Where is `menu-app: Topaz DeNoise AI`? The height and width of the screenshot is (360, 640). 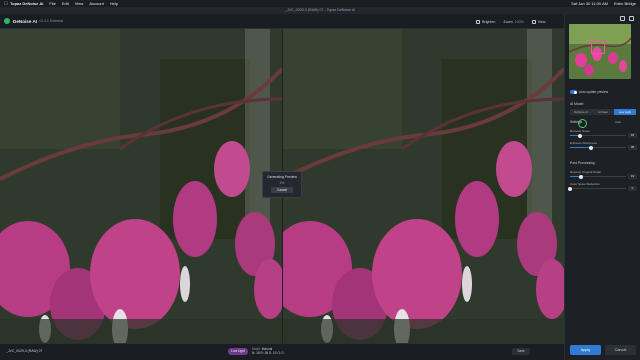 menu-app: Topaz DeNoise AI is located at coordinates (26, 3).